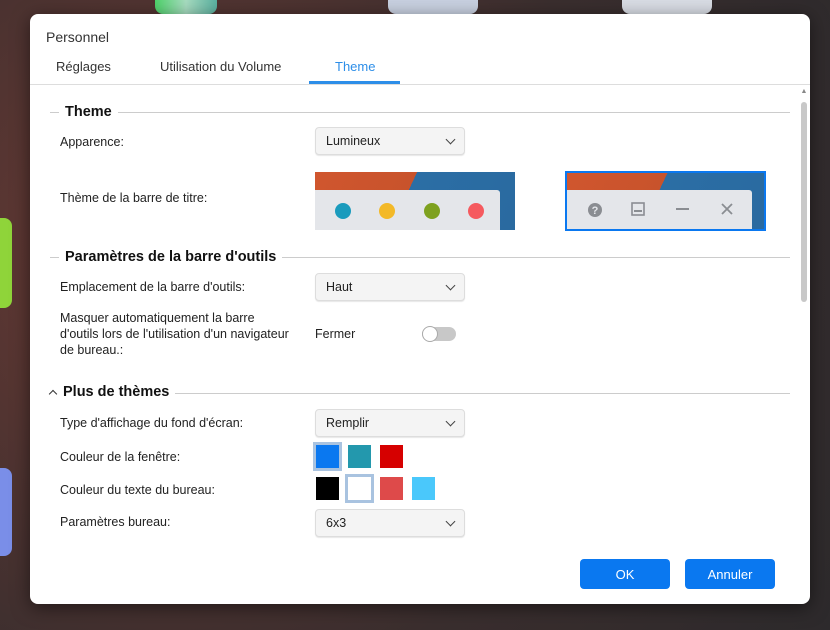  What do you see at coordinates (804, 92) in the screenshot?
I see `scroll-up-icon: ▲` at bounding box center [804, 92].